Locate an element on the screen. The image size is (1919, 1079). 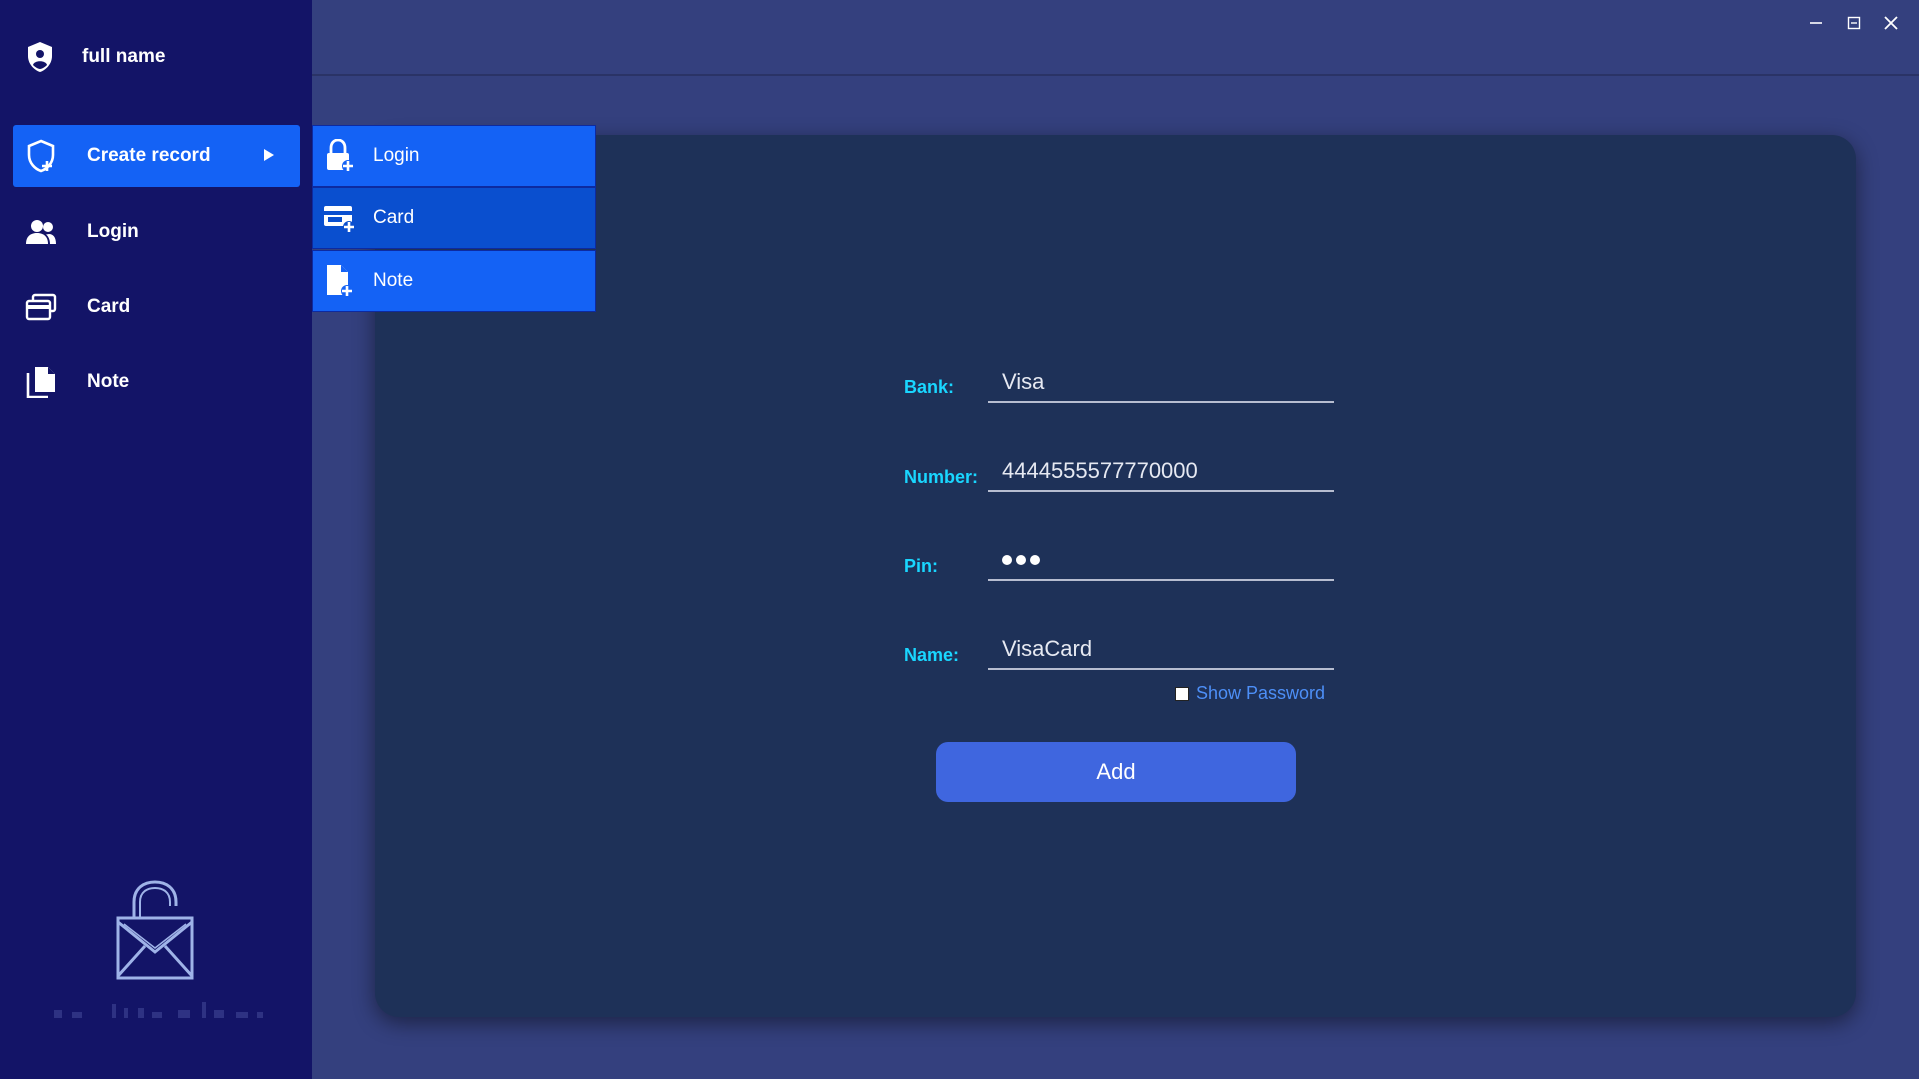
user-name: full name is located at coordinates (124, 56).